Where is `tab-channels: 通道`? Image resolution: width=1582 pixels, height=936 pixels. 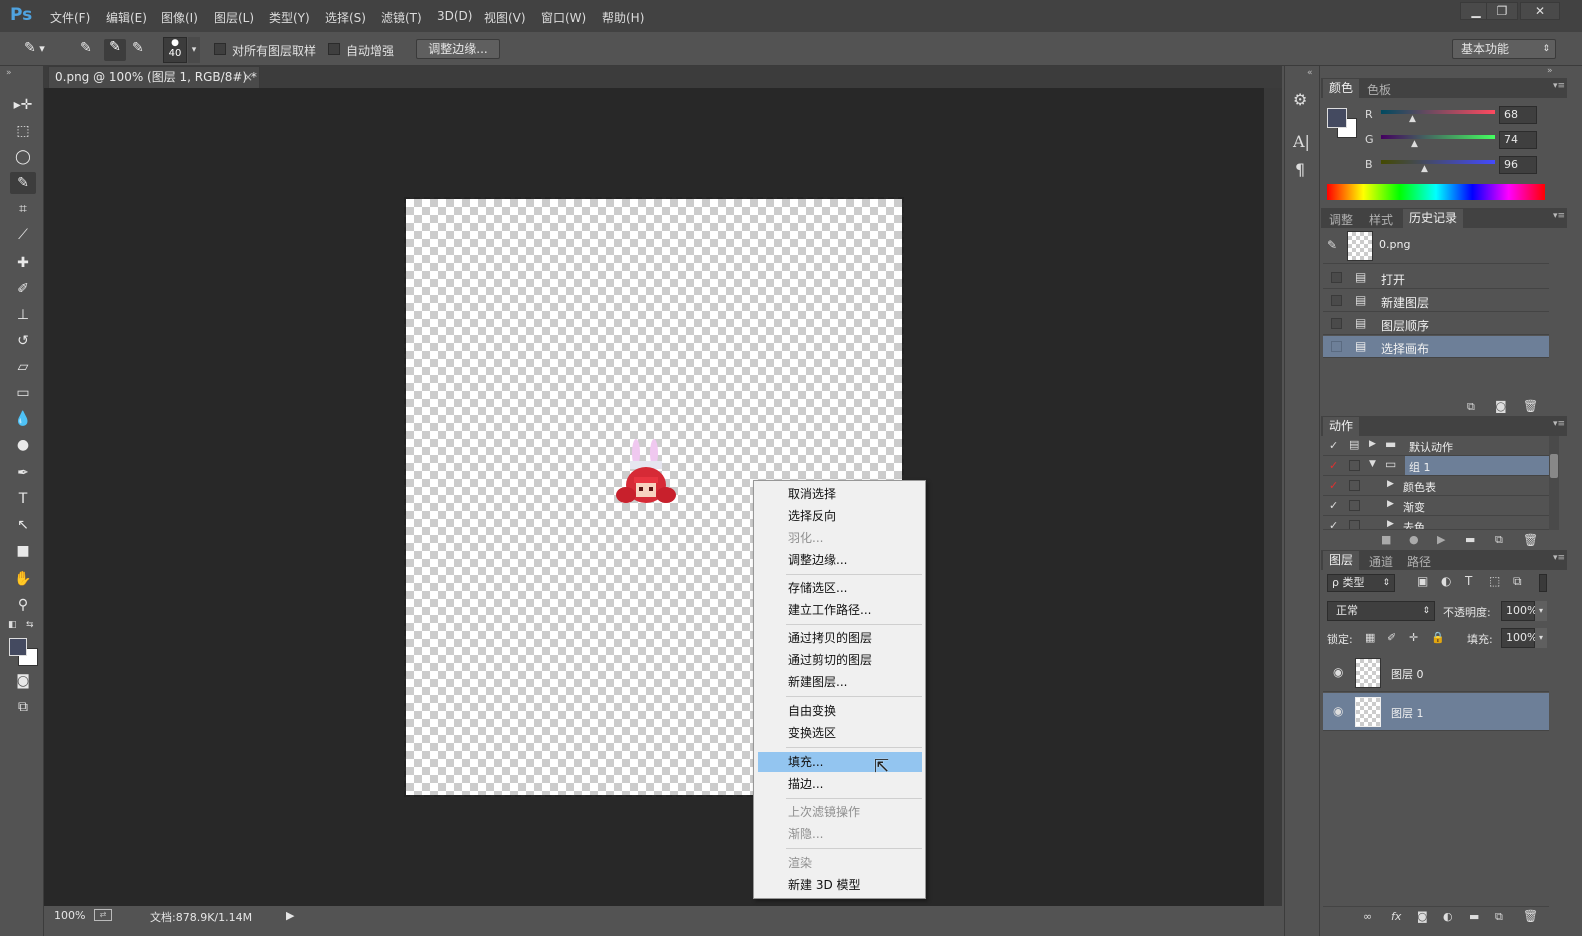
tab-channels: 通道 is located at coordinates (1381, 561).